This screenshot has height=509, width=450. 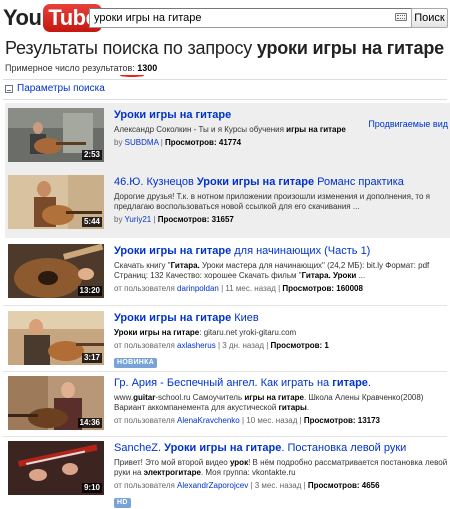 I want to click on desc-text: ., so click(x=308, y=407).